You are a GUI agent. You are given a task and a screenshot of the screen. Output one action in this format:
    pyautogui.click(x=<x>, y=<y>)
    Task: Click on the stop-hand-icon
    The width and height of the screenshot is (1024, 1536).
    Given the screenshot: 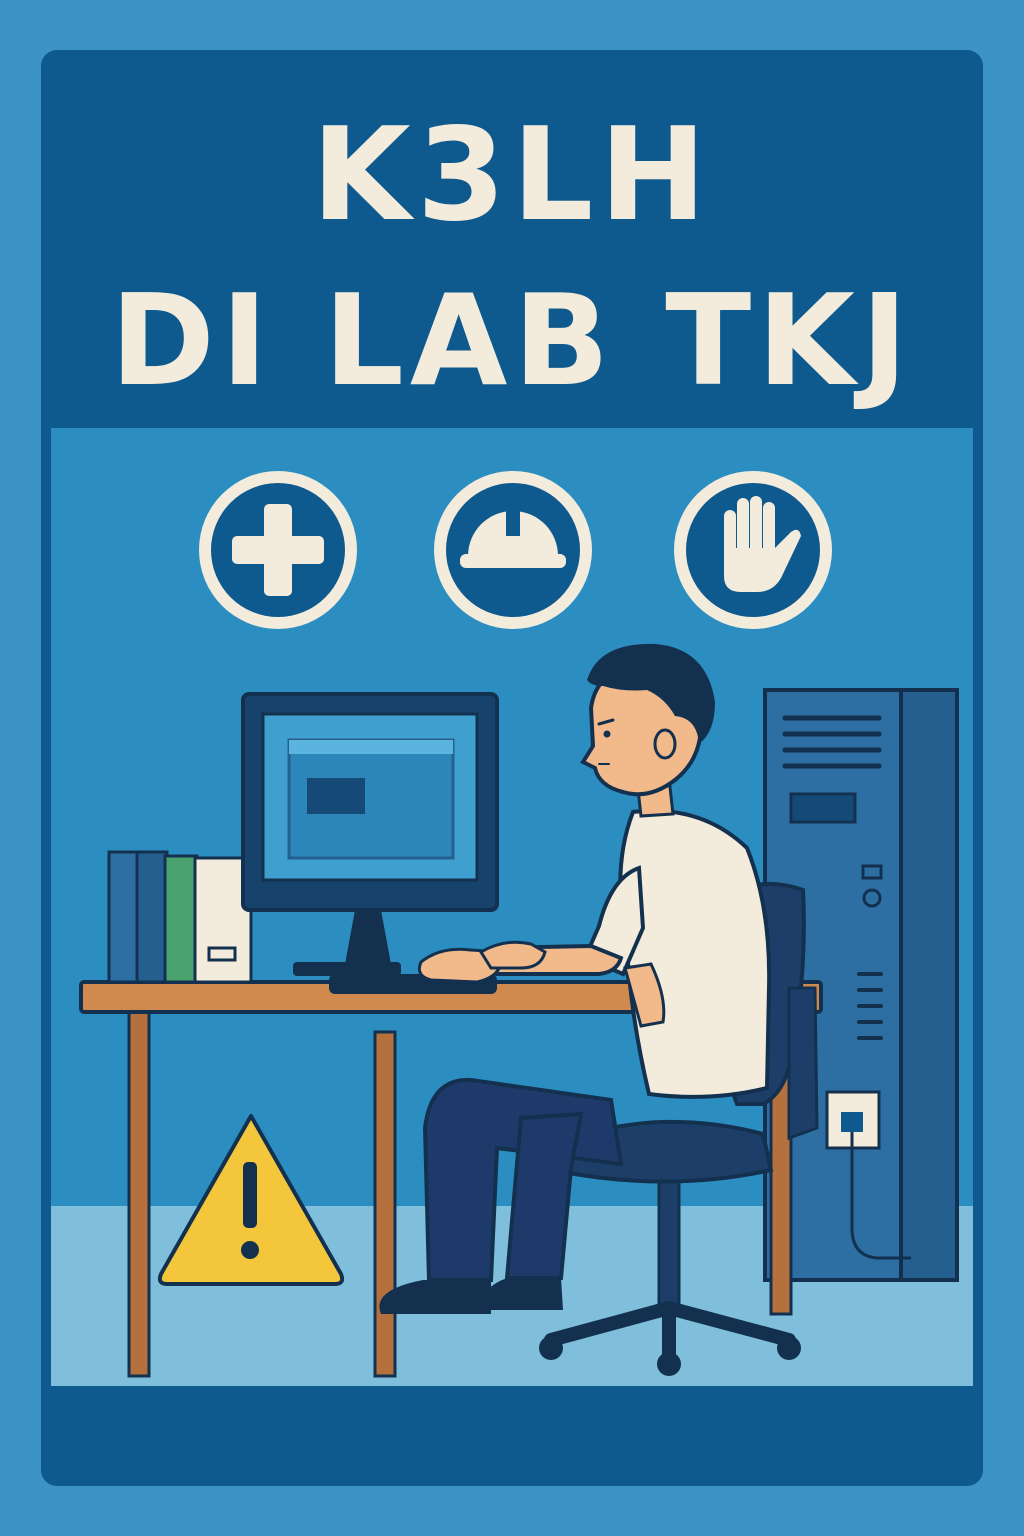 What is the action you would take?
    pyautogui.click(x=753, y=550)
    